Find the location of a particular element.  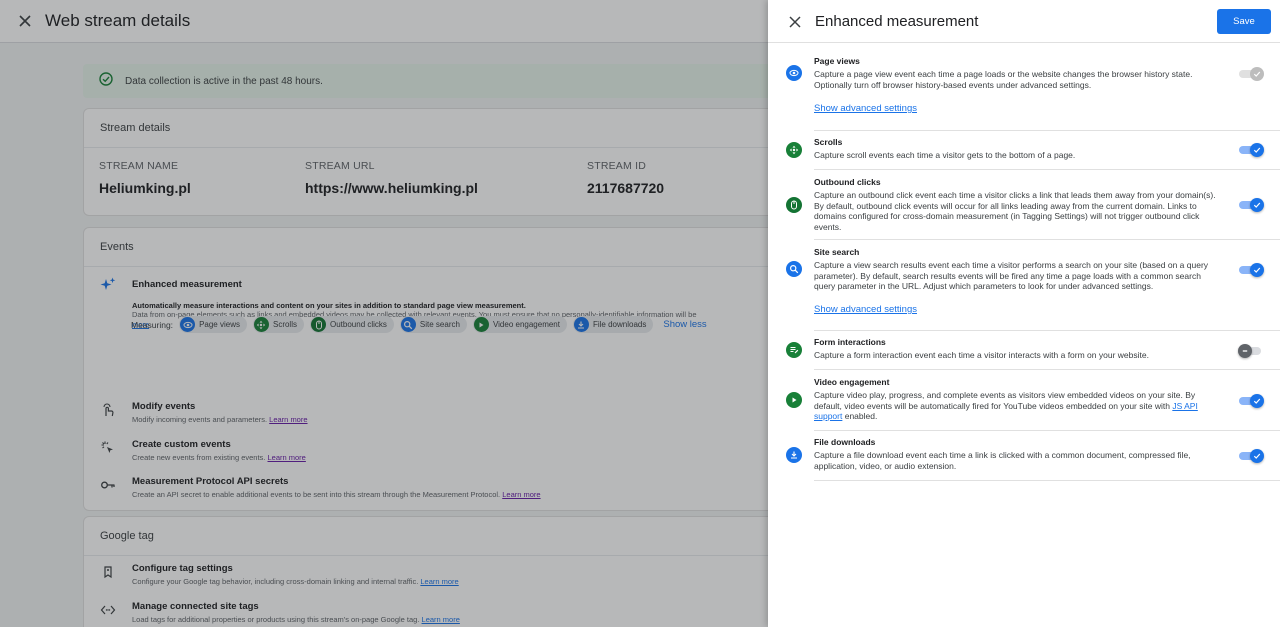

form-interactions-toggle is located at coordinates (1251, 350).